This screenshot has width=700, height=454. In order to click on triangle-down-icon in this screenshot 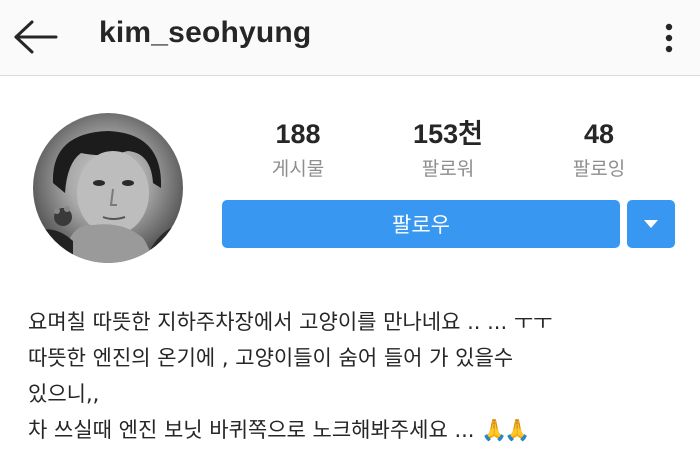, I will do `click(651, 224)`.